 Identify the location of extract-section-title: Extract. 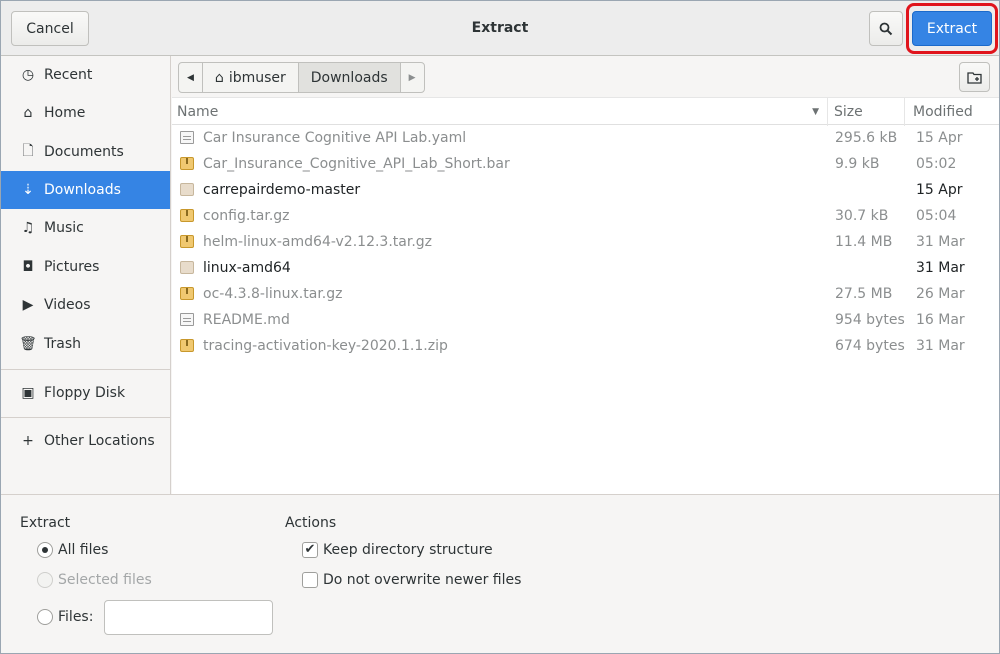
(45, 523).